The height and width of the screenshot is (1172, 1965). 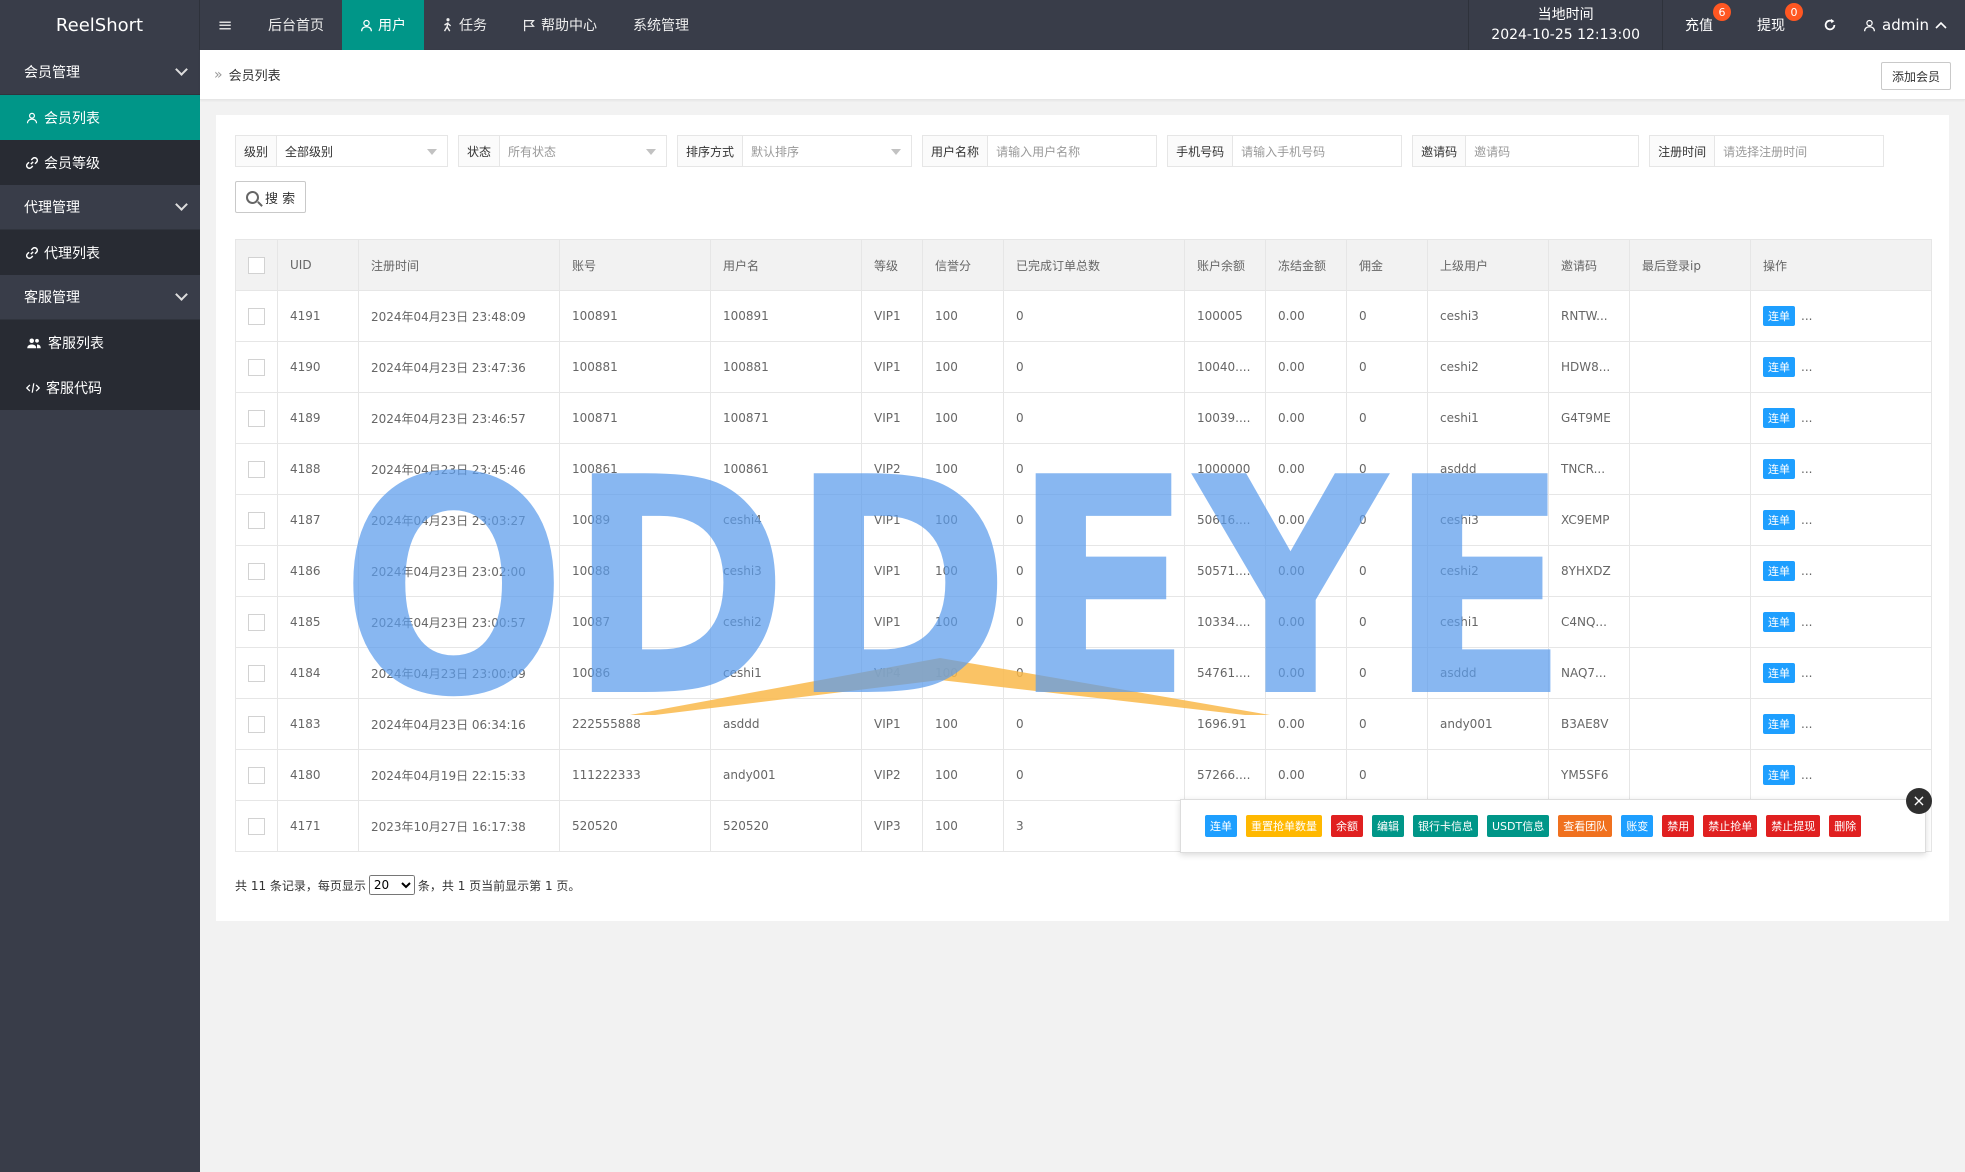 I want to click on recharge-button: 充值 6, so click(x=1699, y=25).